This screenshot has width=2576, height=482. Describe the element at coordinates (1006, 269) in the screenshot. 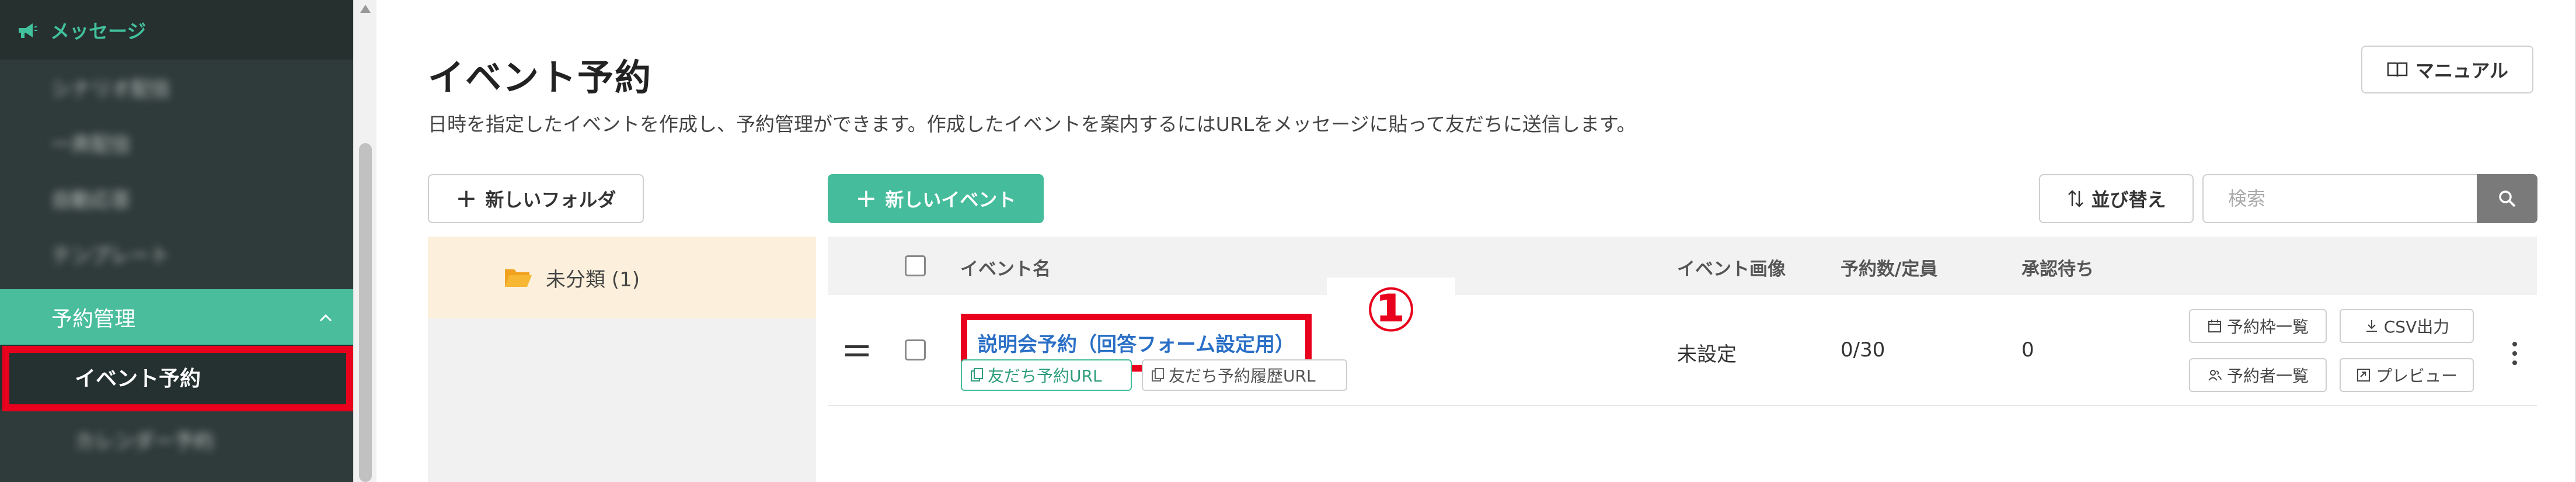

I see `header-event-name: イベント名` at that location.